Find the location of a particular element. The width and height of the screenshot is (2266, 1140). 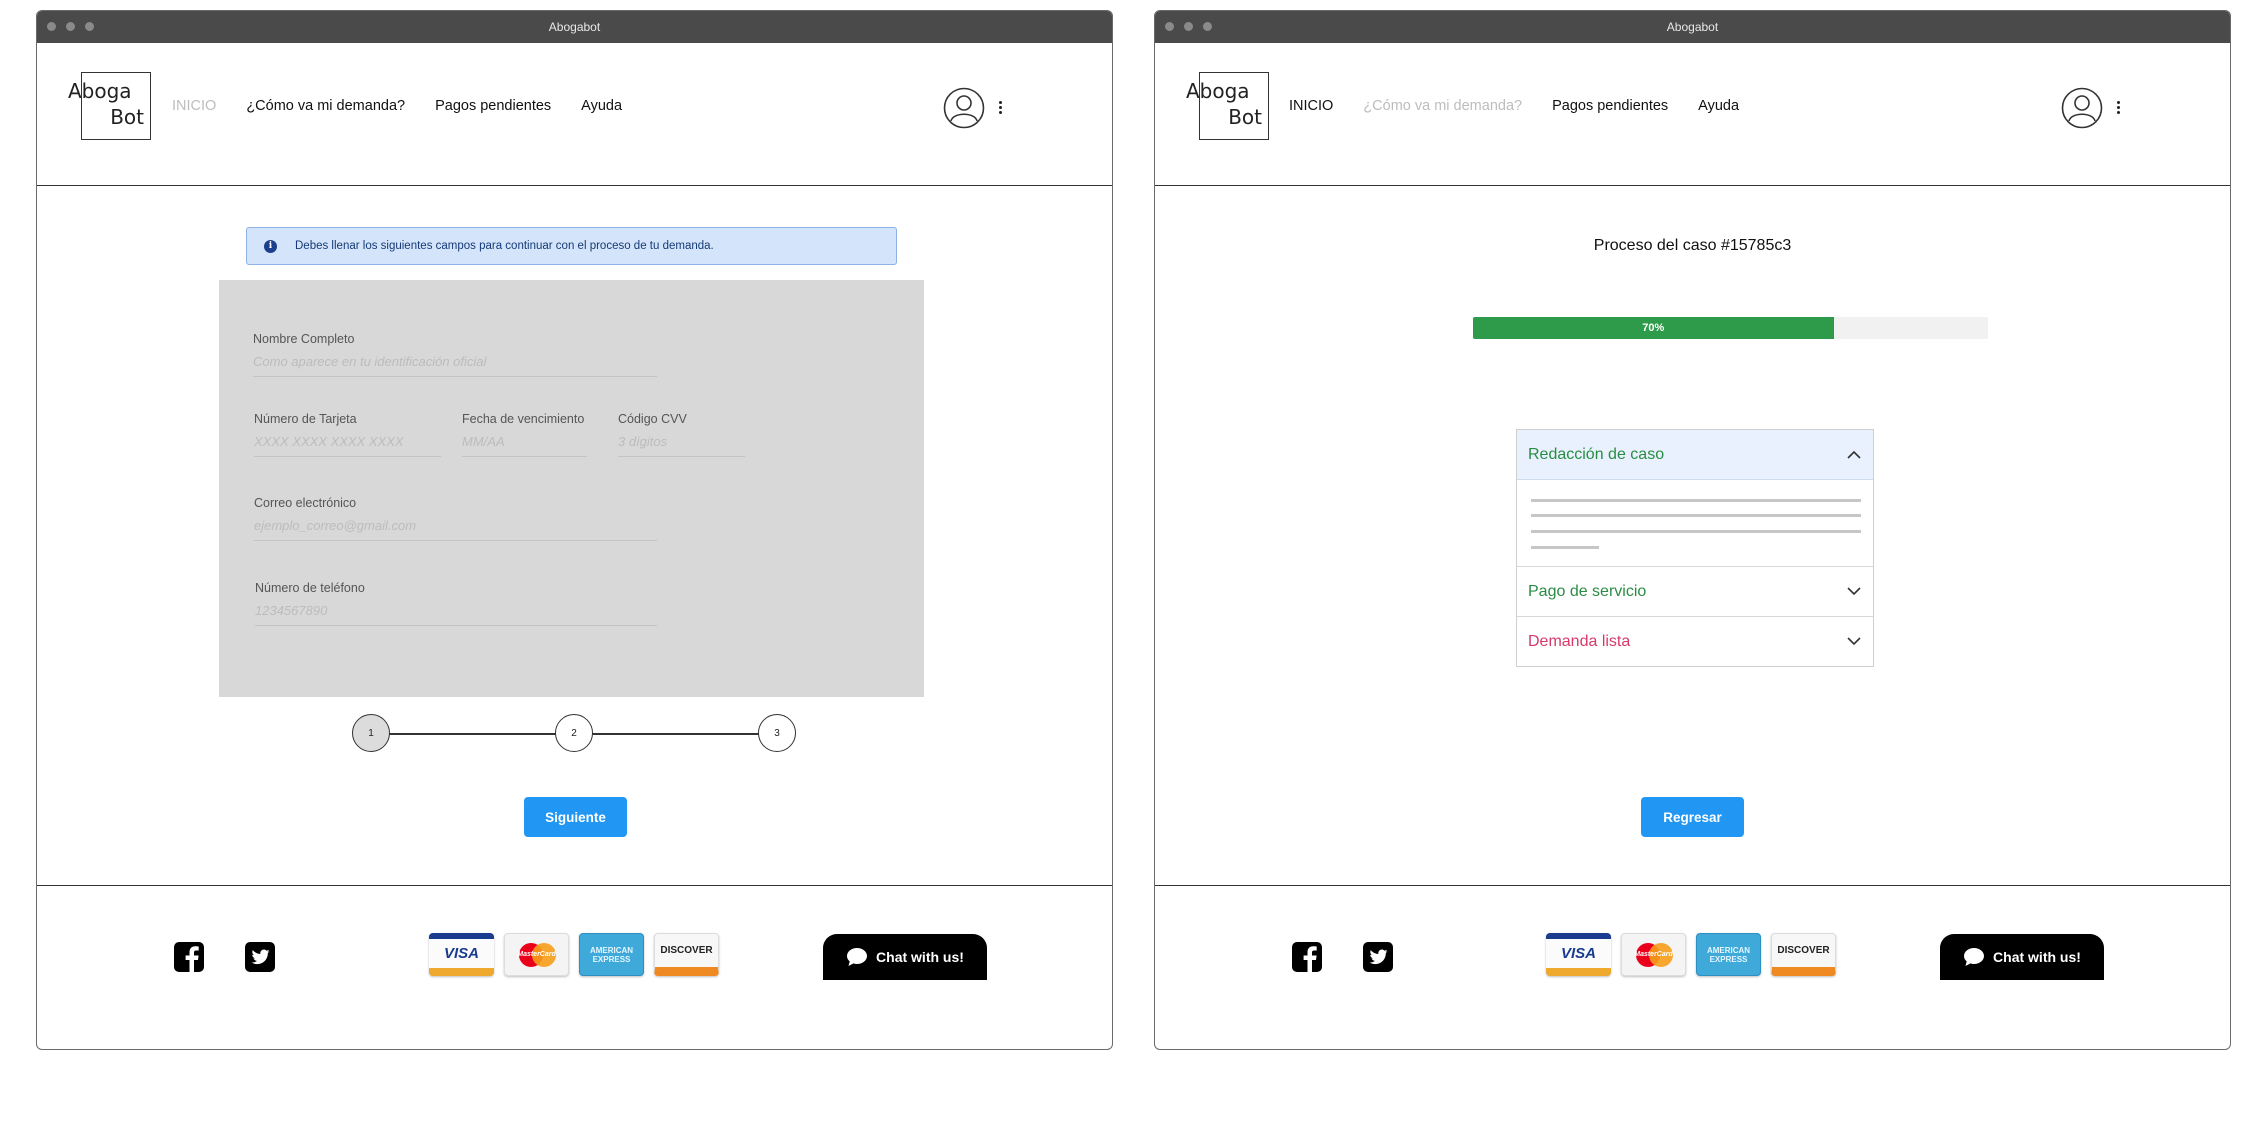

accordion-demanda-label: Demanda lista is located at coordinates (1579, 641).